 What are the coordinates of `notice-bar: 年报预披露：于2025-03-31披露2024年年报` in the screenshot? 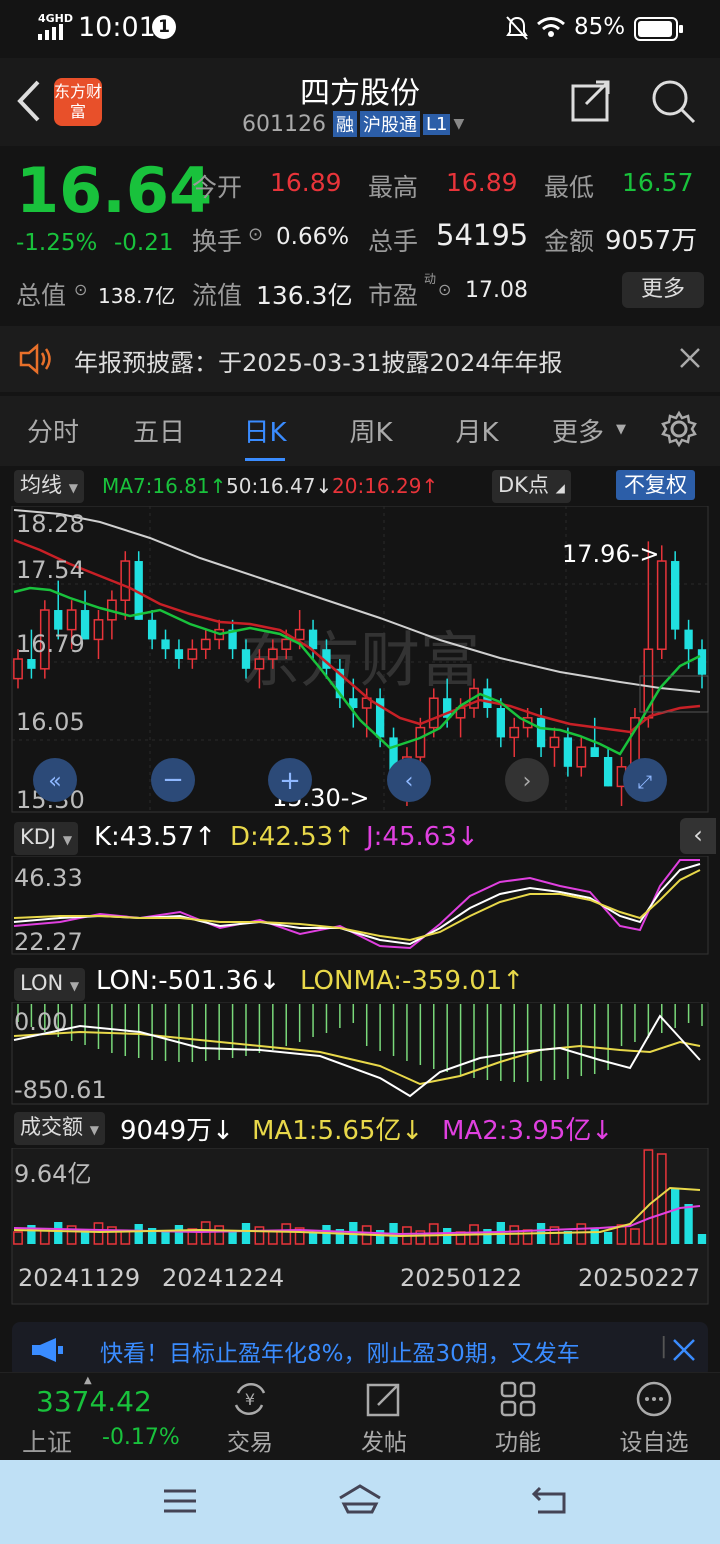 It's located at (360, 359).